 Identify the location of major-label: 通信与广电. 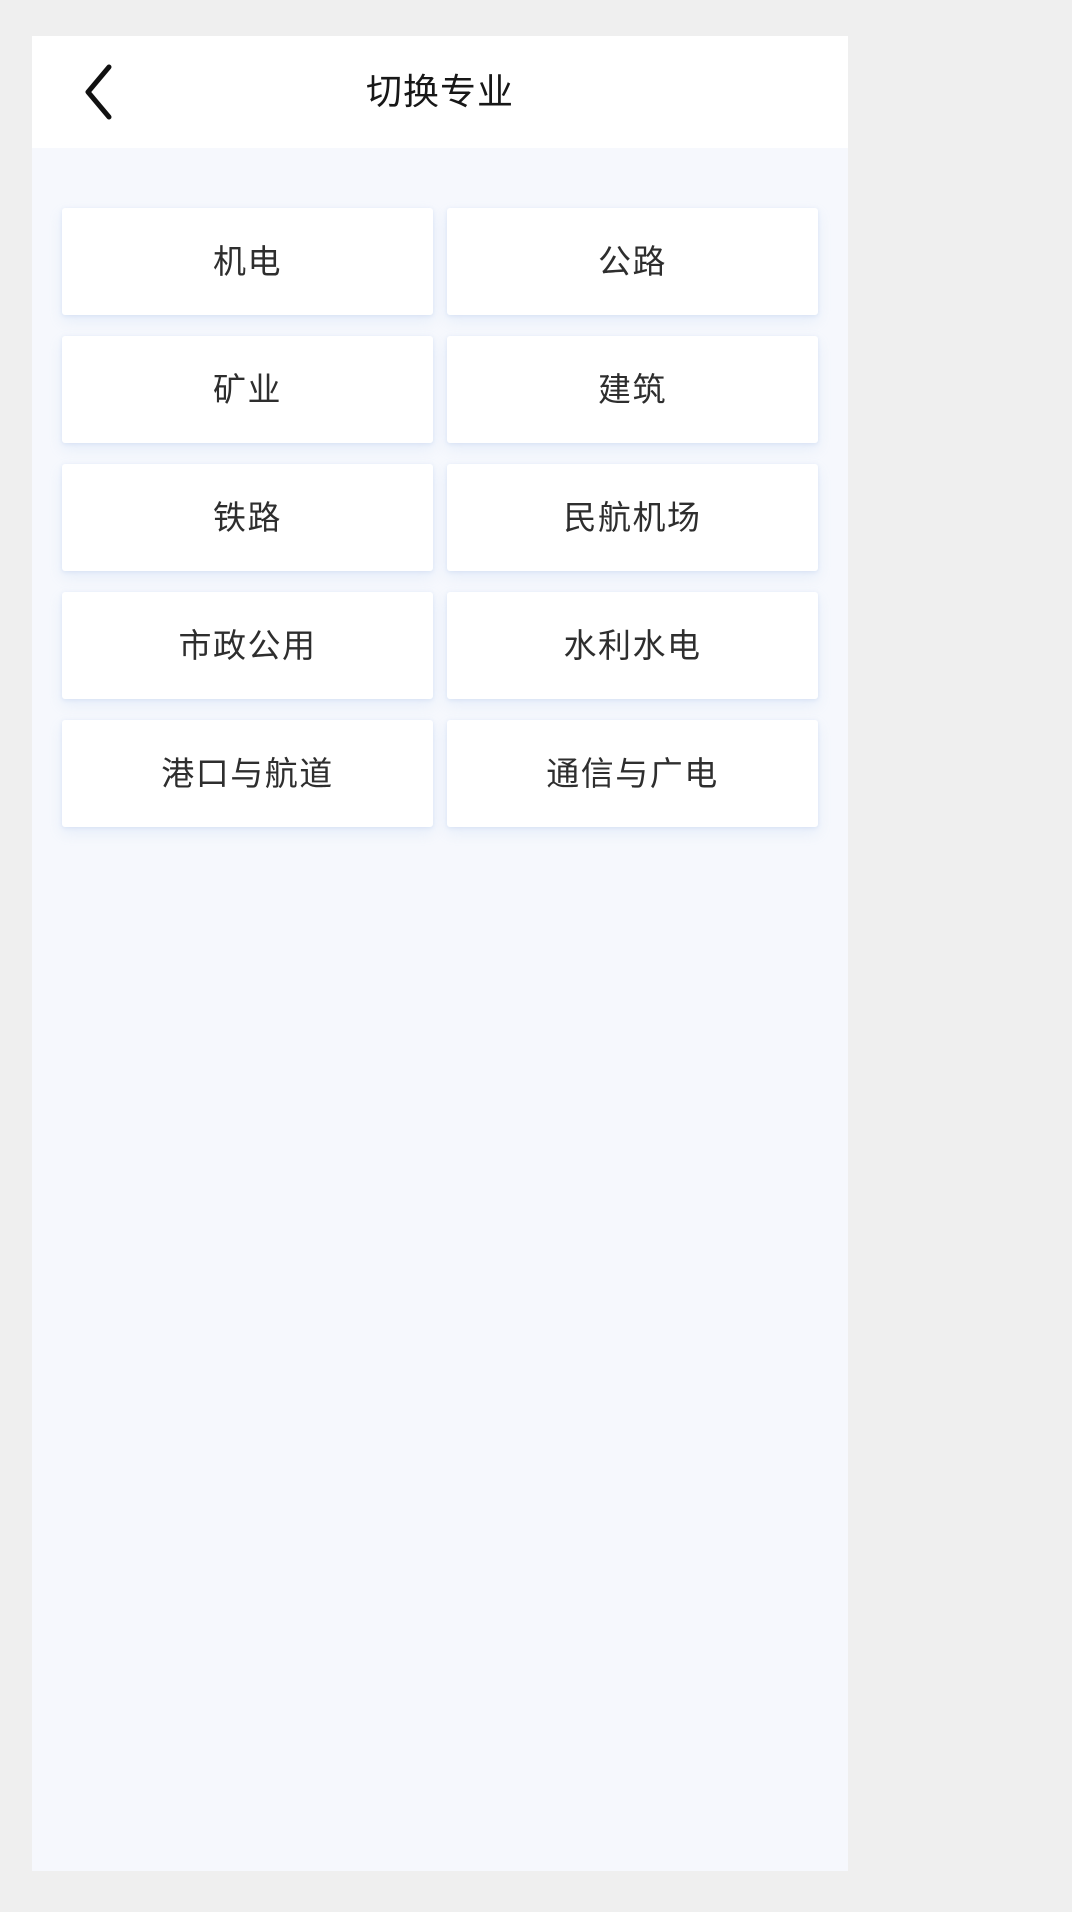
(632, 773).